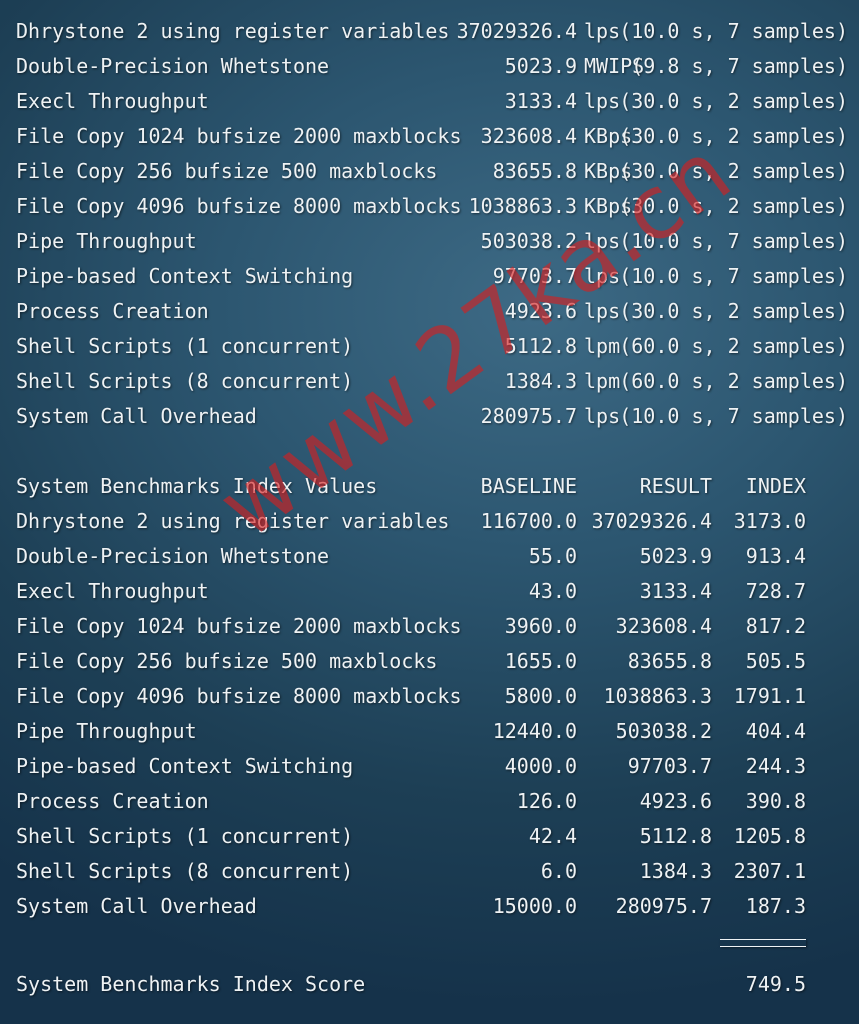  Describe the element at coordinates (775, 661) in the screenshot. I see `index-value: 505.5` at that location.